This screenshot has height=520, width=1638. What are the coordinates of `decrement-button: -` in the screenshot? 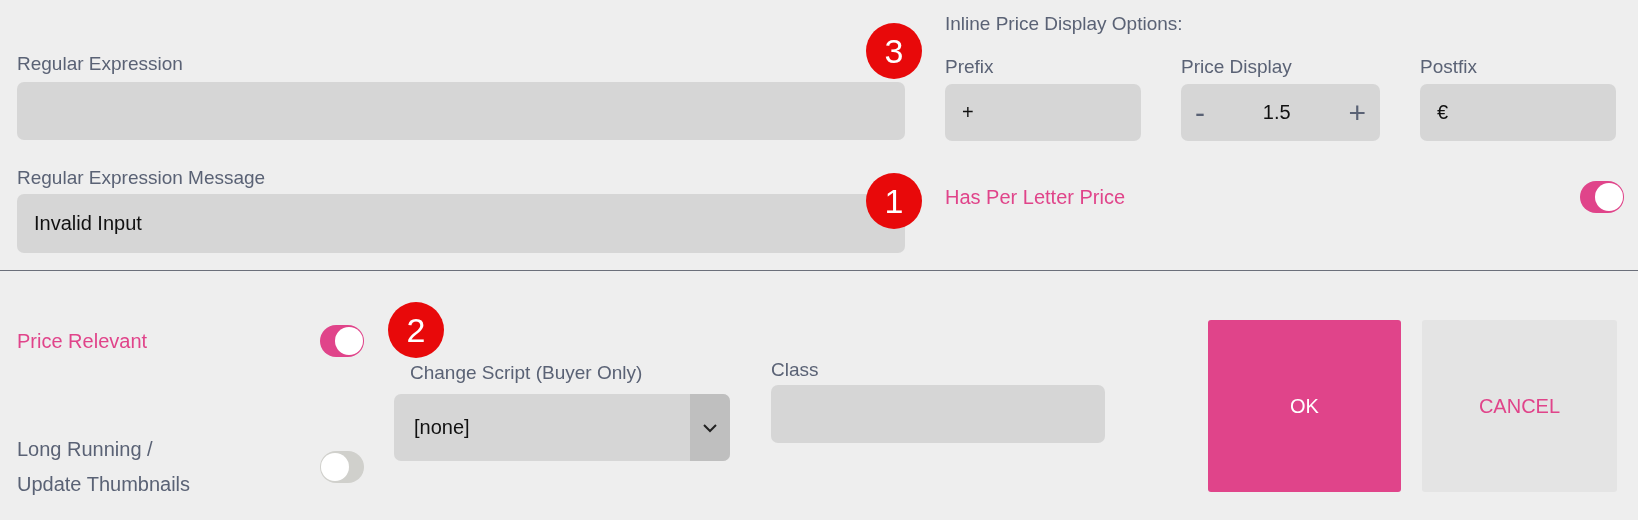 It's located at (1200, 112).